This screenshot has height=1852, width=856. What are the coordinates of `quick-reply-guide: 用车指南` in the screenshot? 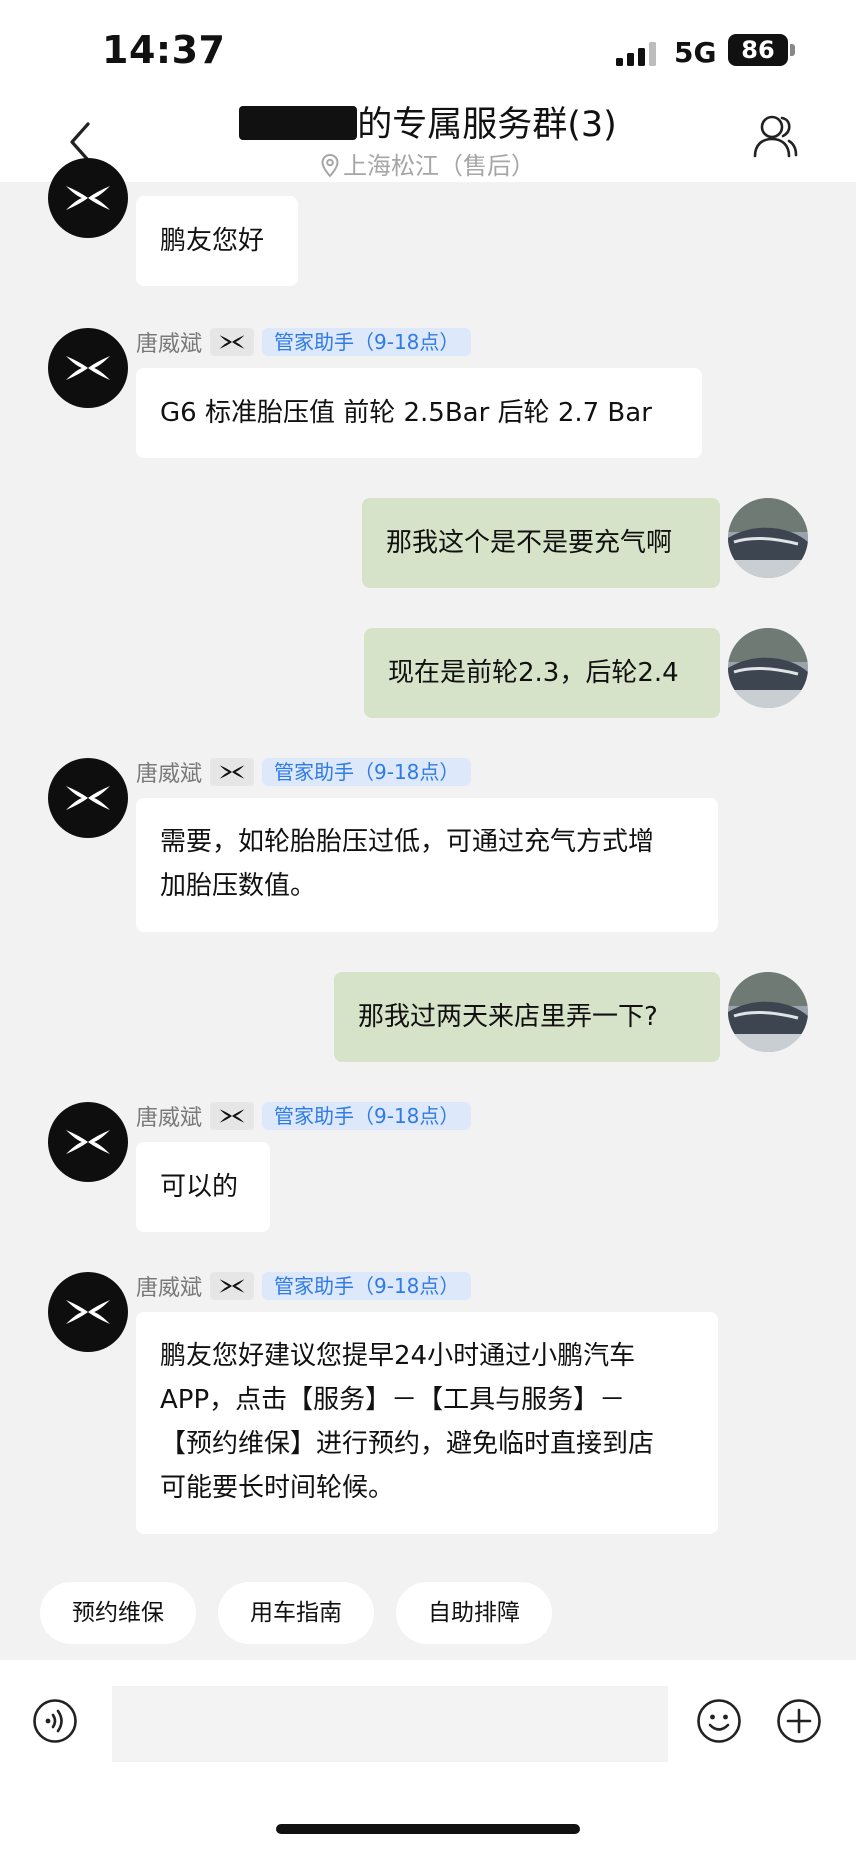 It's located at (296, 1613).